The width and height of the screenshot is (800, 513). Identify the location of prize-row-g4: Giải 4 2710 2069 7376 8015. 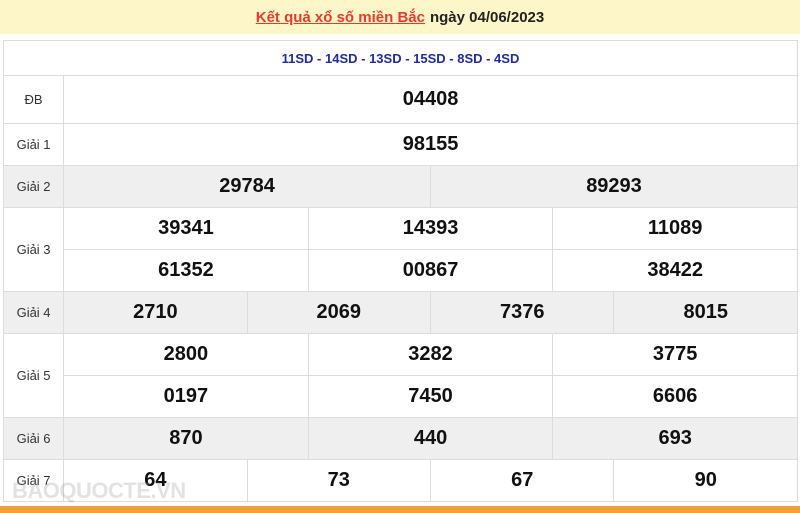
(400, 312).